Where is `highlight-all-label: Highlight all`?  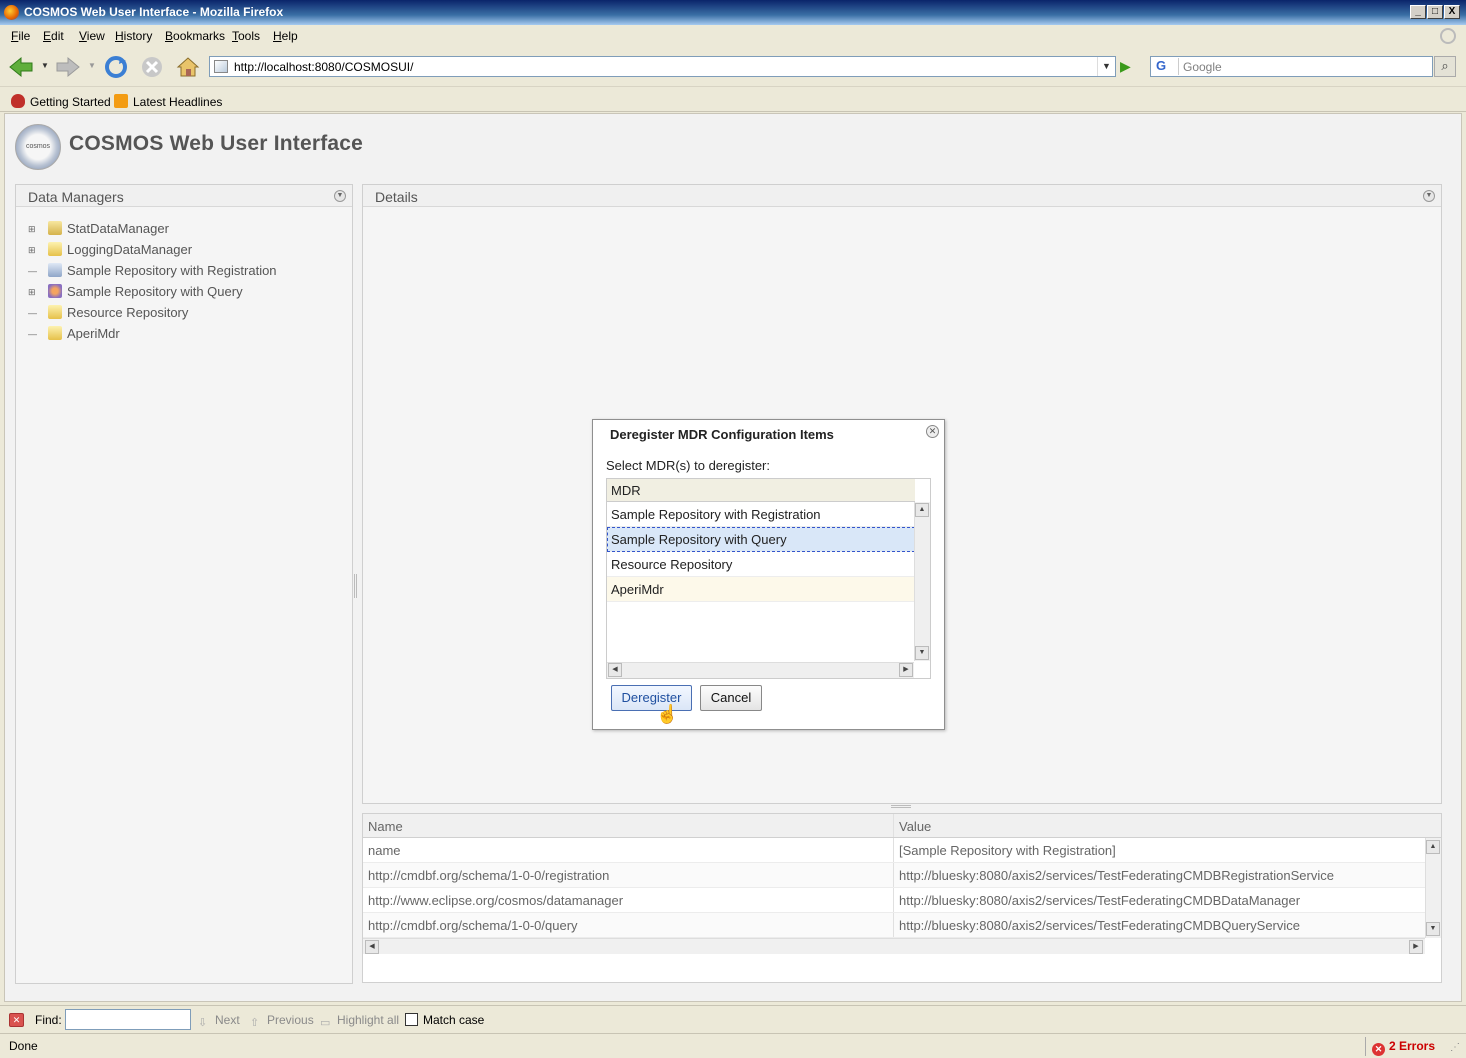
highlight-all-label: Highlight all is located at coordinates (368, 1020).